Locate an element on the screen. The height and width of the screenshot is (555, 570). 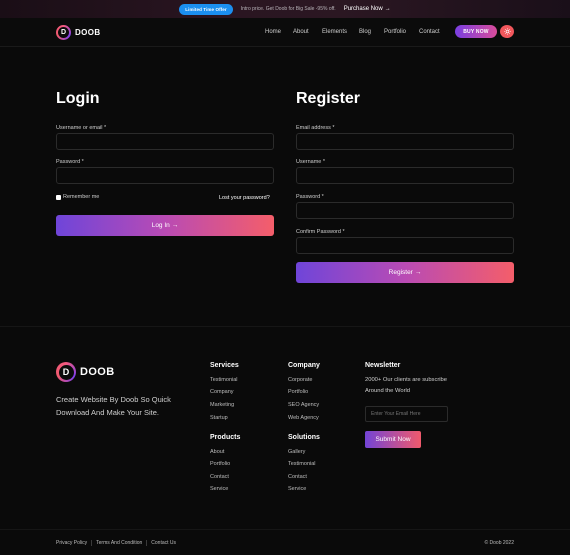
newsletter-email-input is located at coordinates (406, 414).